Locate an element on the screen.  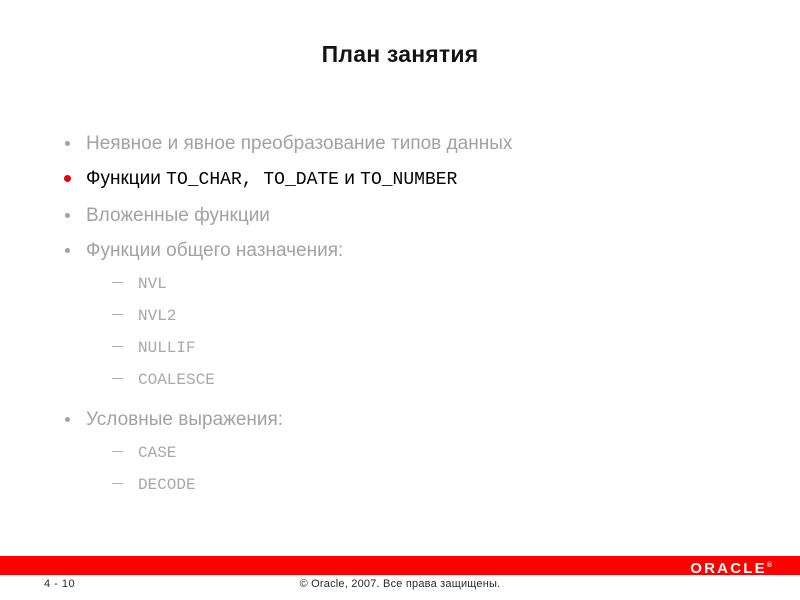
agenda-subitem-decode: DECODE is located at coordinates (410, 485).